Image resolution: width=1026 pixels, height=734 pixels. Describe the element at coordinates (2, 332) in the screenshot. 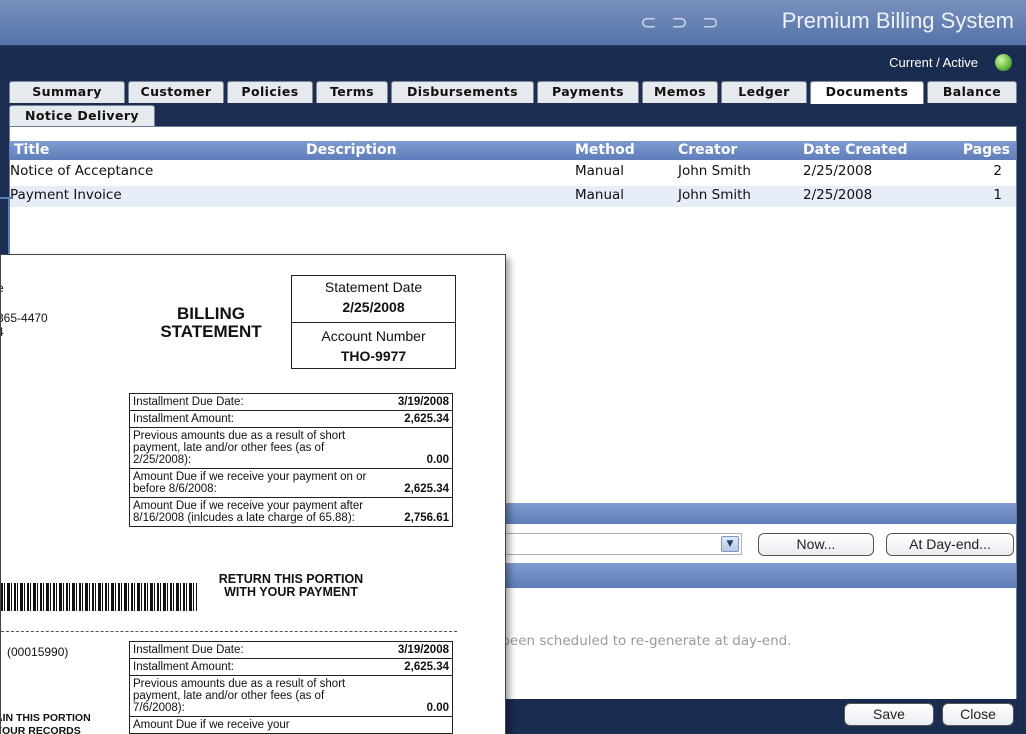

I see `statement-address-fragment: 4` at that location.